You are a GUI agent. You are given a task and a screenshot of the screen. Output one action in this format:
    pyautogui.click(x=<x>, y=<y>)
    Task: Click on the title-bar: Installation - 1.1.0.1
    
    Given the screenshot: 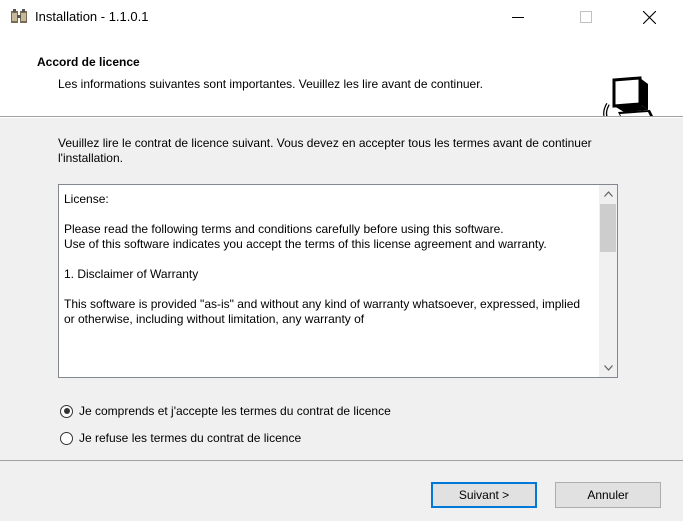 What is the action you would take?
    pyautogui.click(x=341, y=17)
    